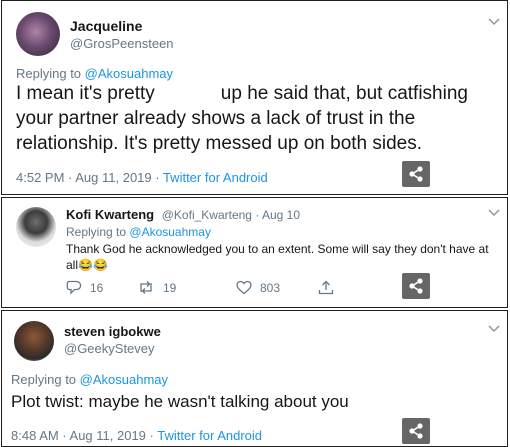  I want to click on author-name: Jacqueline, so click(106, 26).